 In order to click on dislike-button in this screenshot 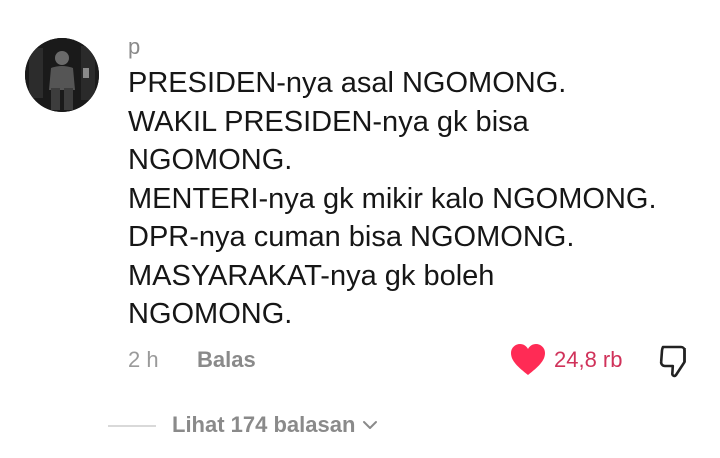, I will do `click(674, 361)`.